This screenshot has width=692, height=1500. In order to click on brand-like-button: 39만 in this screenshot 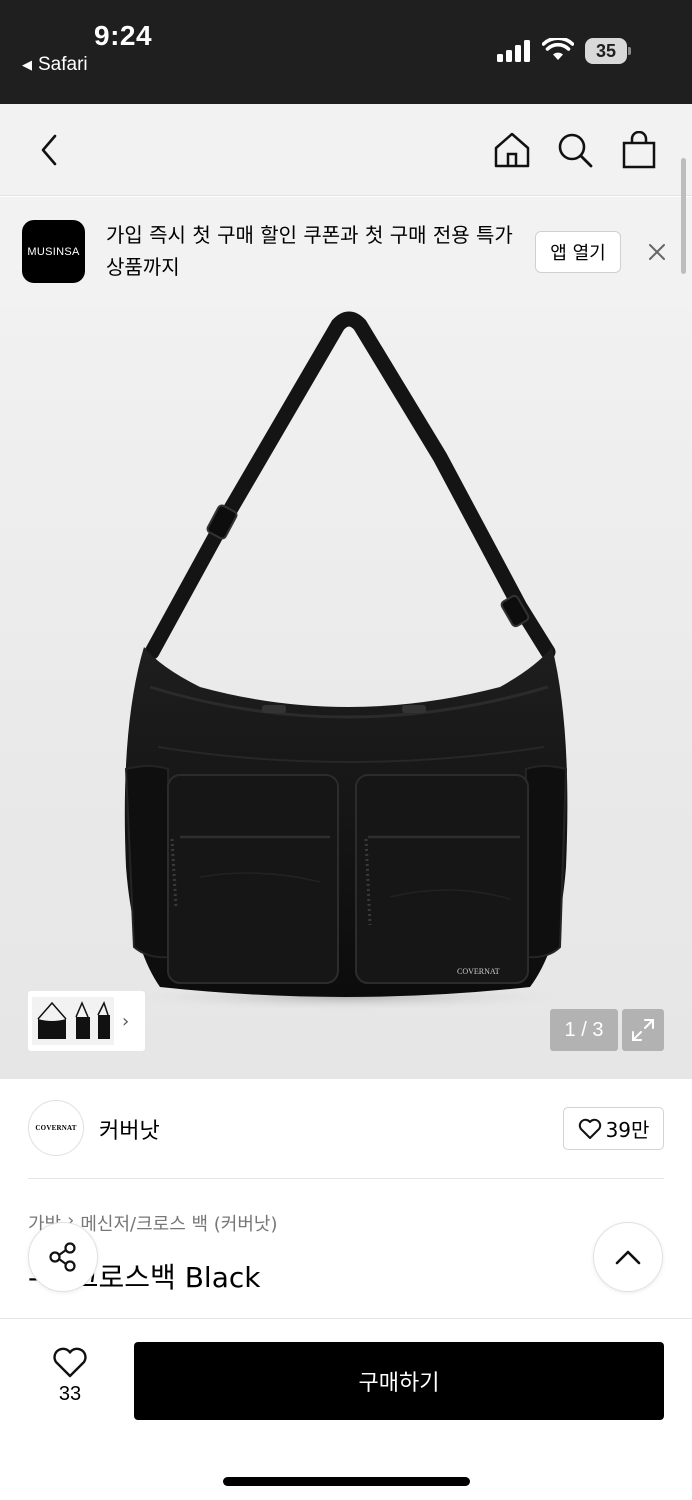, I will do `click(613, 1128)`.